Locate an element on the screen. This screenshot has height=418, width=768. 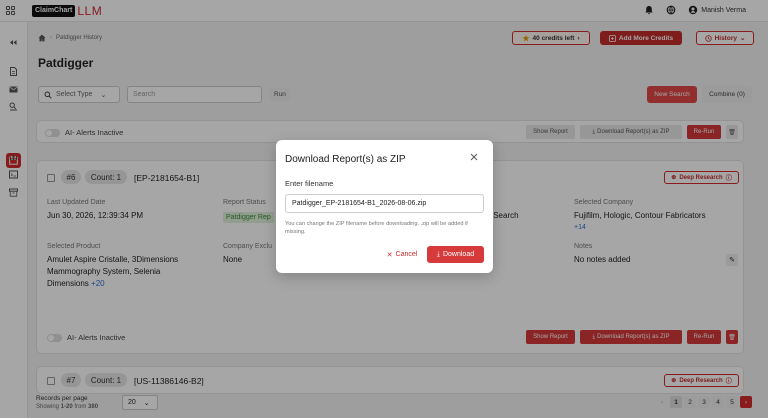
filename-input: Patdigger_EP-2181654-B1_2026-08-06.zip is located at coordinates (384, 203).